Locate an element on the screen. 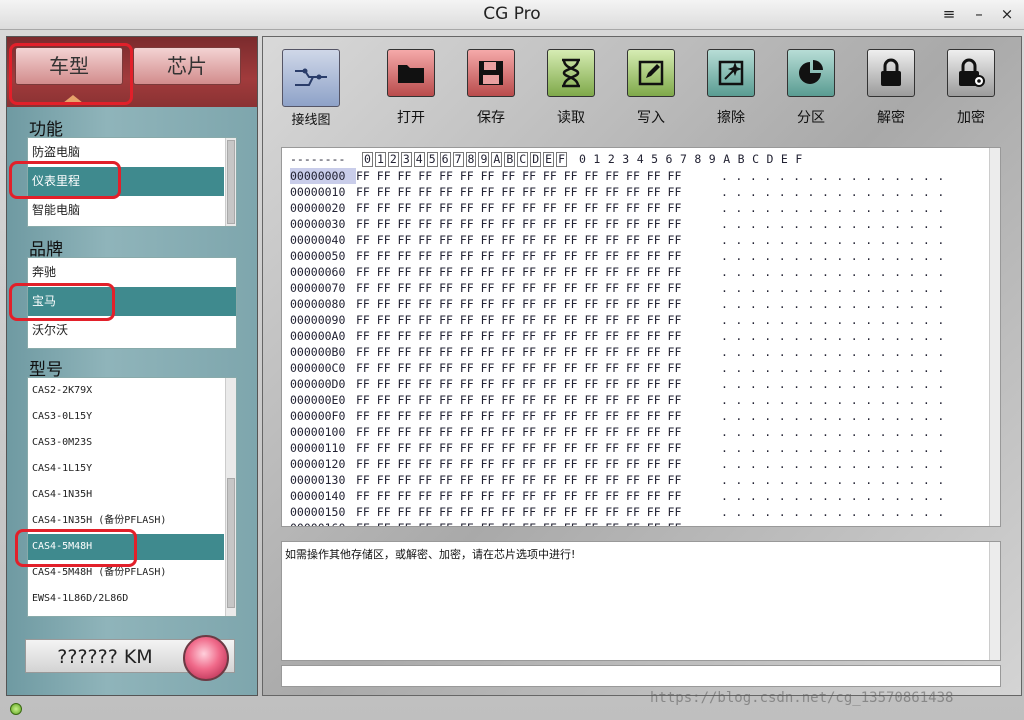 The height and width of the screenshot is (720, 1024). hex-column-label: 3 is located at coordinates (406, 159).